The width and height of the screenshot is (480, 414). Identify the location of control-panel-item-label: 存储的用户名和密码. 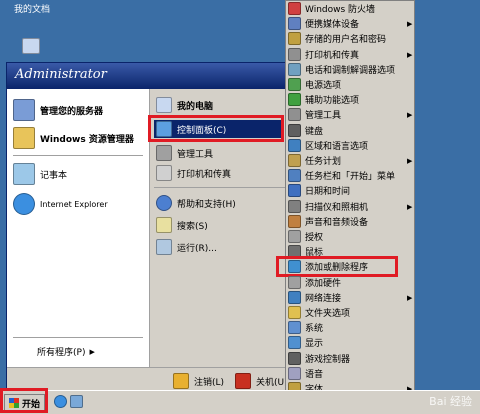
(346, 40).